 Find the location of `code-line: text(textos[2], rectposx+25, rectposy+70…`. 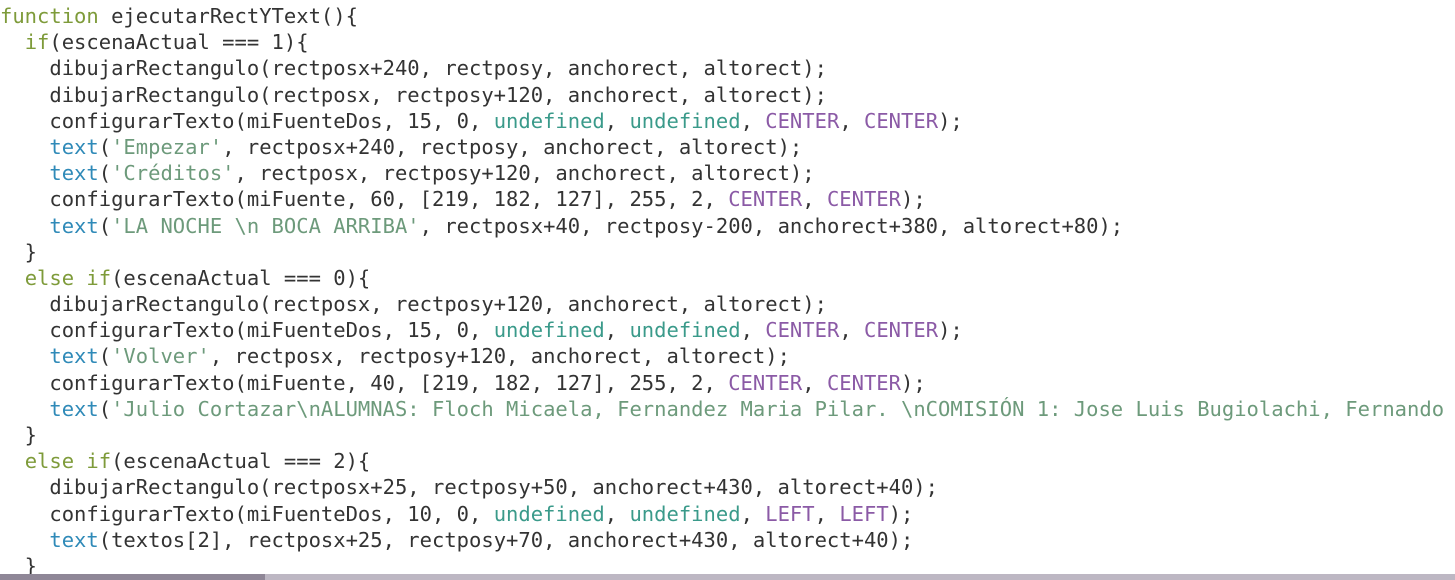

code-line: text(textos[2], rectposx+25, rectposy+70… is located at coordinates (722, 540).